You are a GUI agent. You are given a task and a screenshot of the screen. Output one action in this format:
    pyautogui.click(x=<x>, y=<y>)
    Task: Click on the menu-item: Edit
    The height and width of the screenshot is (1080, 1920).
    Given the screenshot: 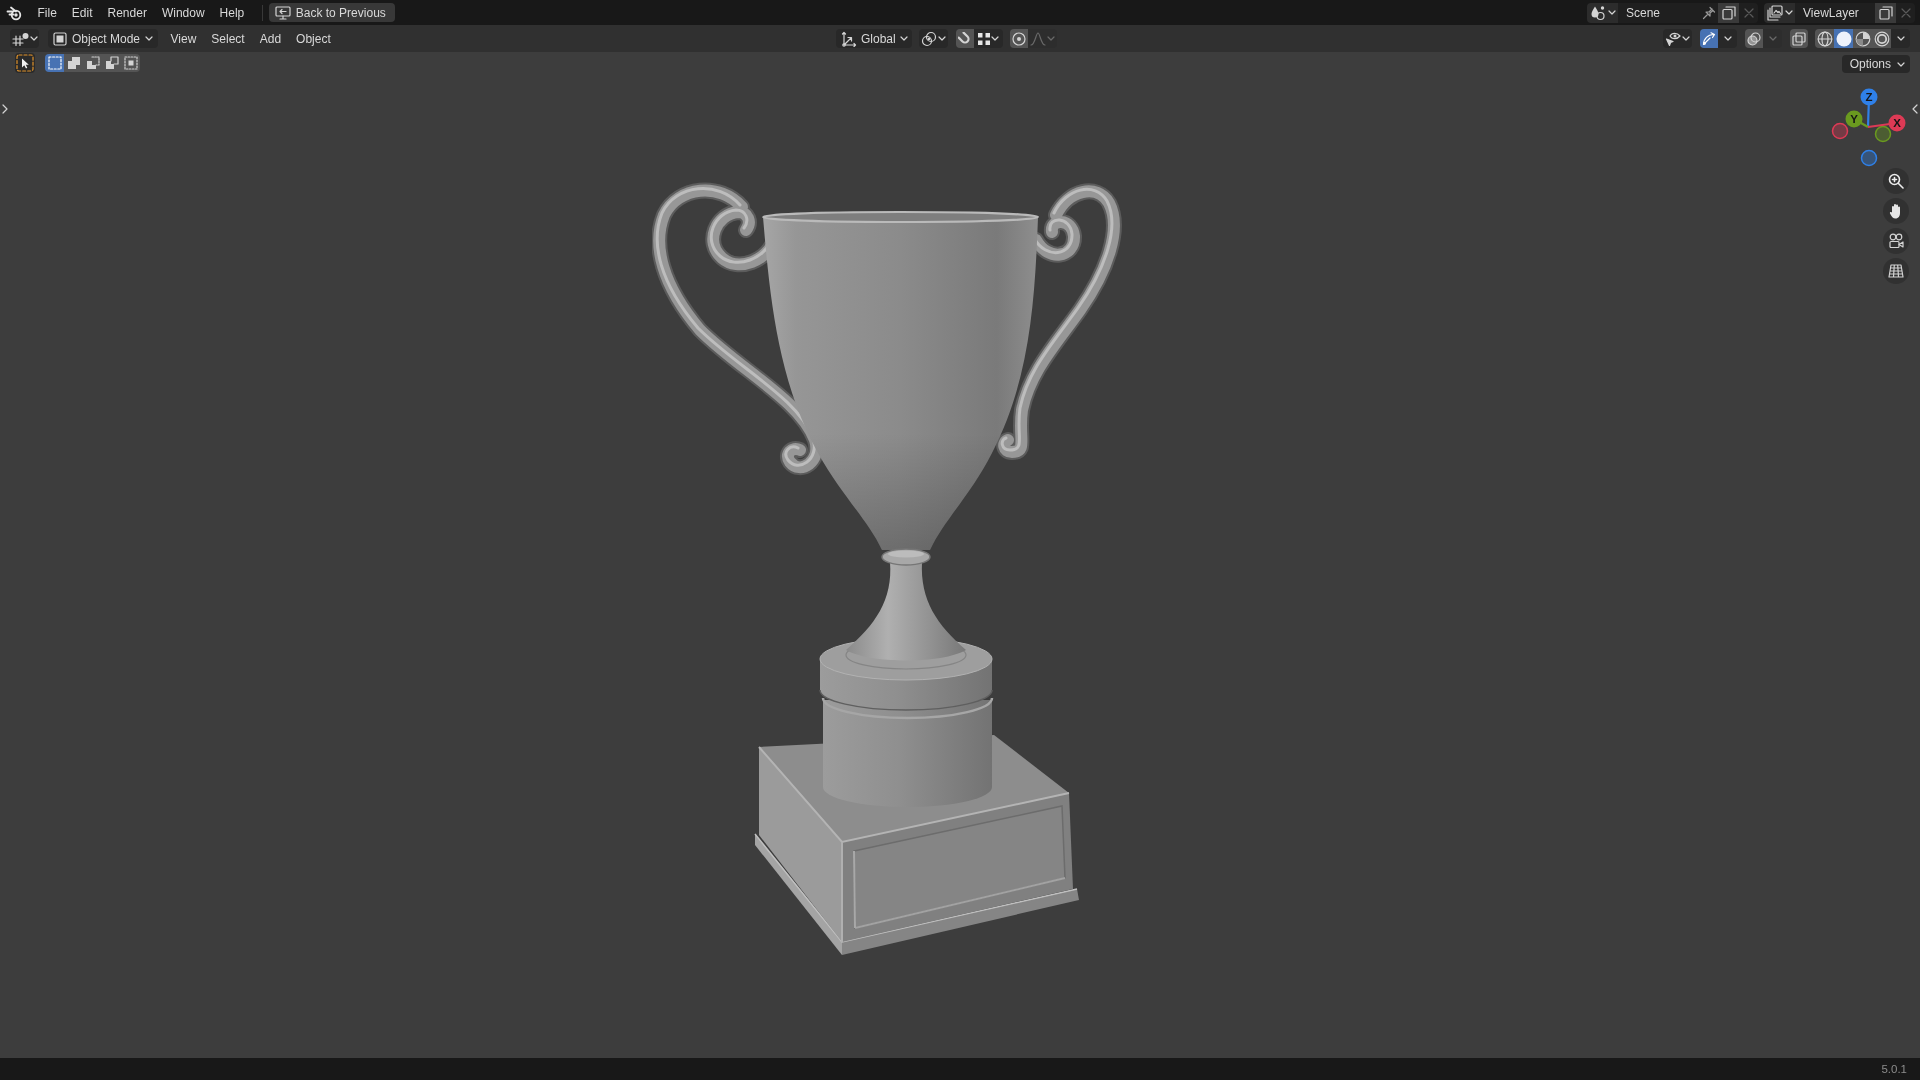 What is the action you would take?
    pyautogui.click(x=82, y=12)
    